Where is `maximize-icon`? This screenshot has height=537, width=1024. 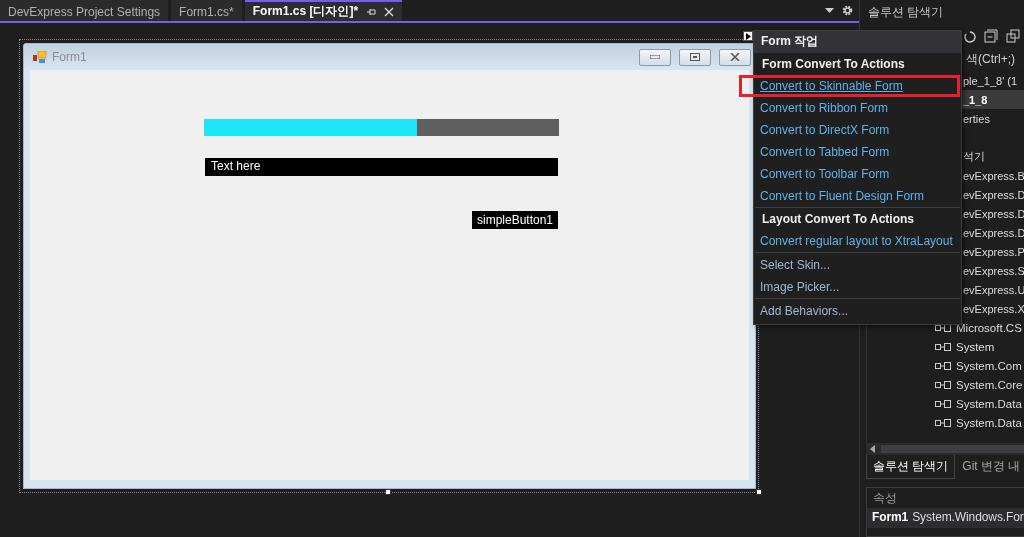
maximize-icon is located at coordinates (695, 57).